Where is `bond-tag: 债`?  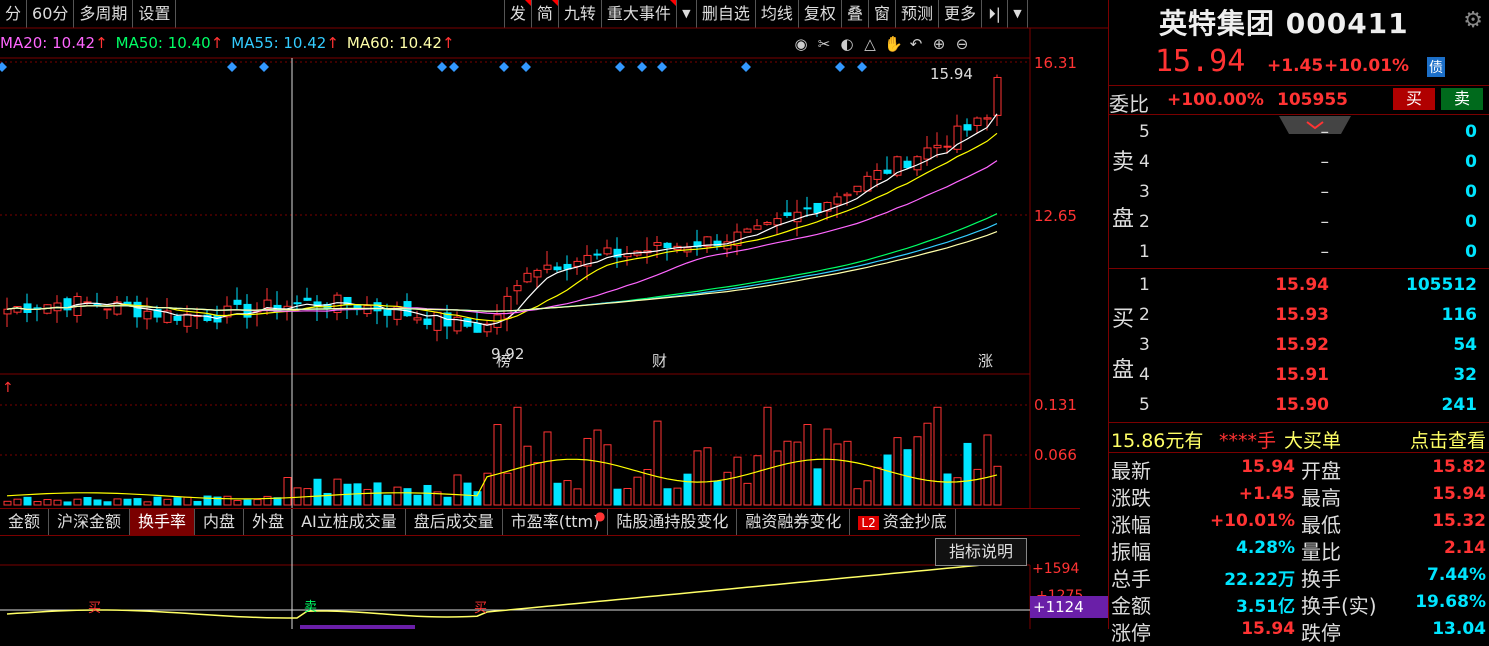
bond-tag: 债 is located at coordinates (1436, 67).